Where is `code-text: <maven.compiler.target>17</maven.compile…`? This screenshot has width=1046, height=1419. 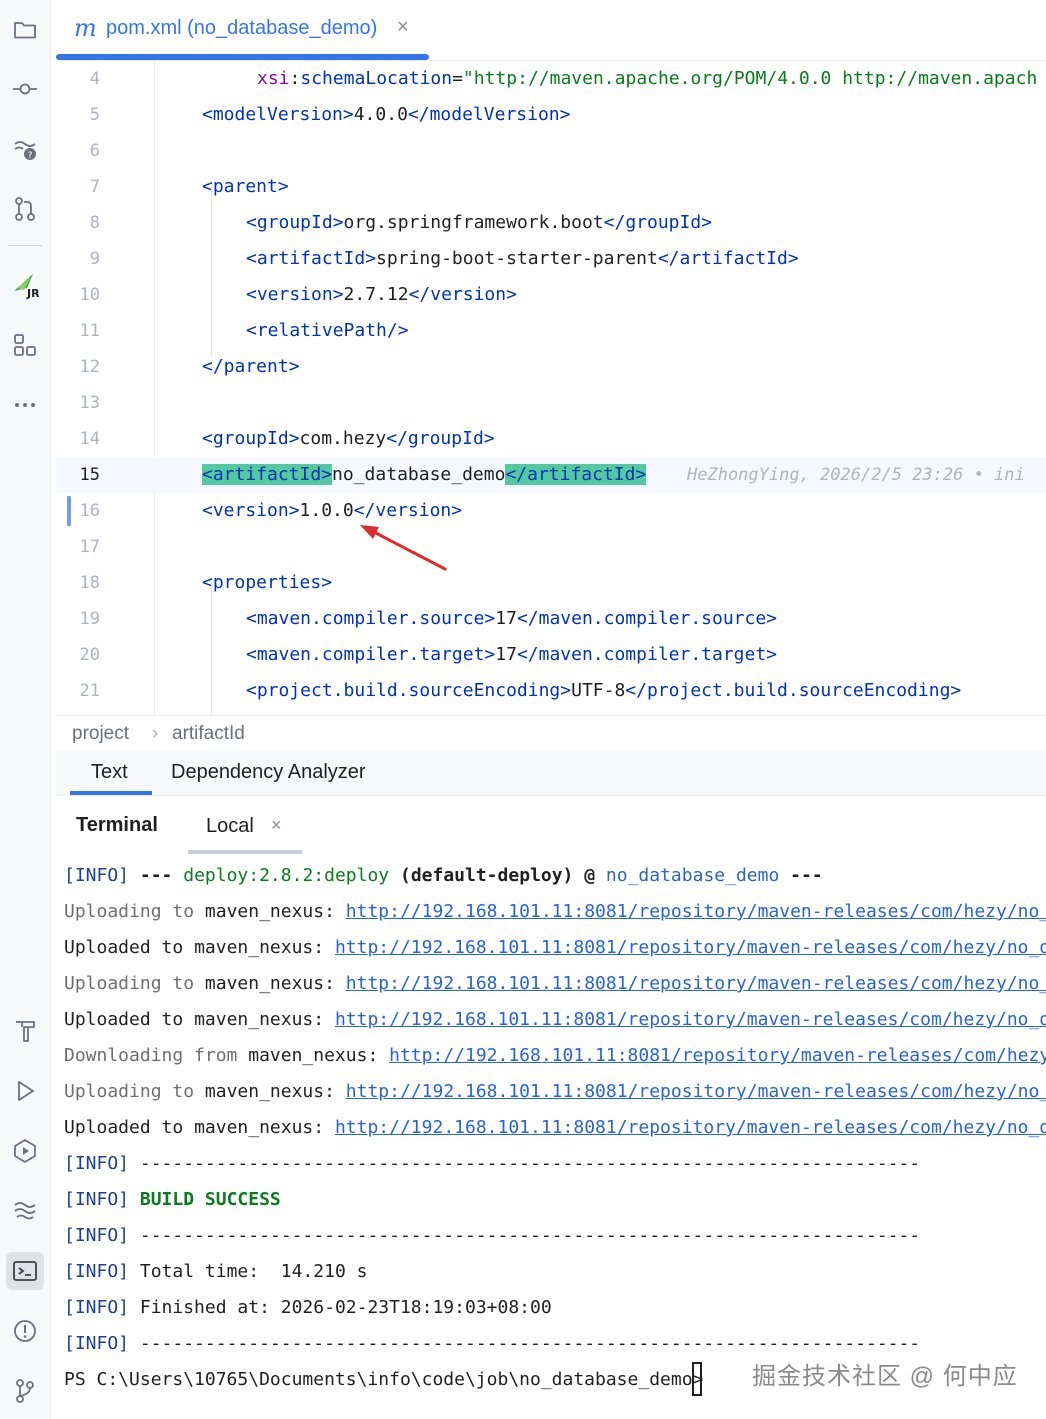
code-text: <maven.compiler.target>17</maven.compile… is located at coordinates (512, 654).